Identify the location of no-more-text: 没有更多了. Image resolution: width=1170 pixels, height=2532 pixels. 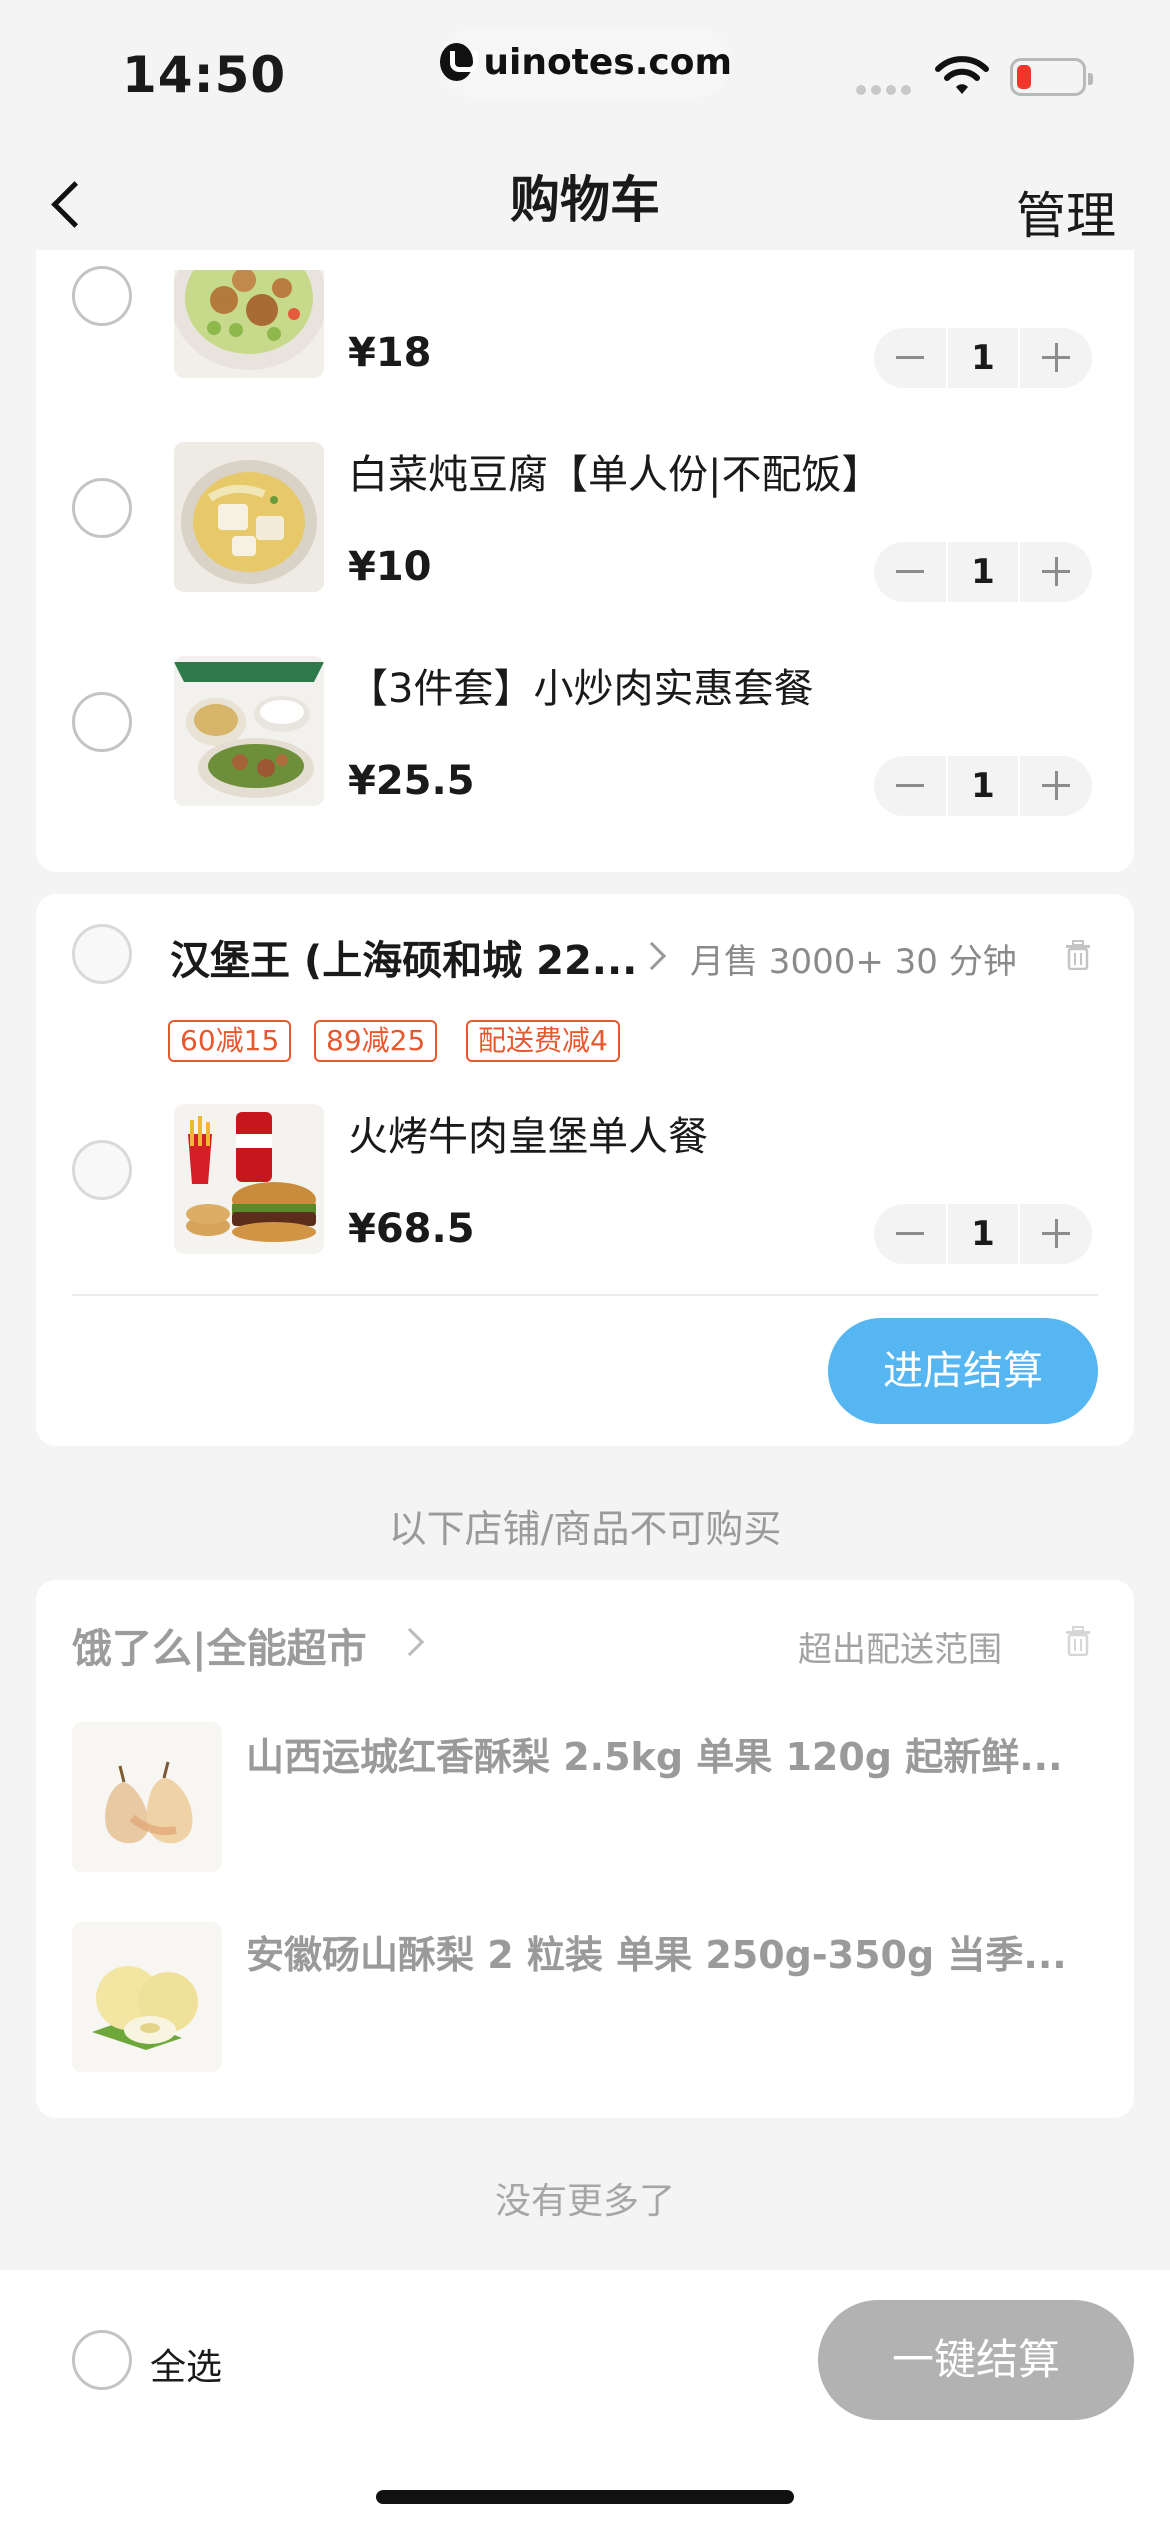
(584, 2201).